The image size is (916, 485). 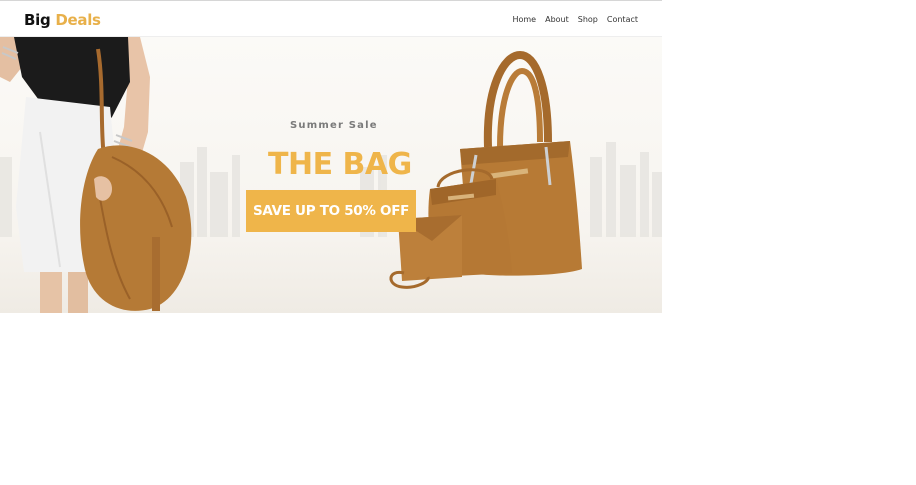 I want to click on sale-cta-button: SAVE UP TO 50% OFF, so click(x=331, y=211).